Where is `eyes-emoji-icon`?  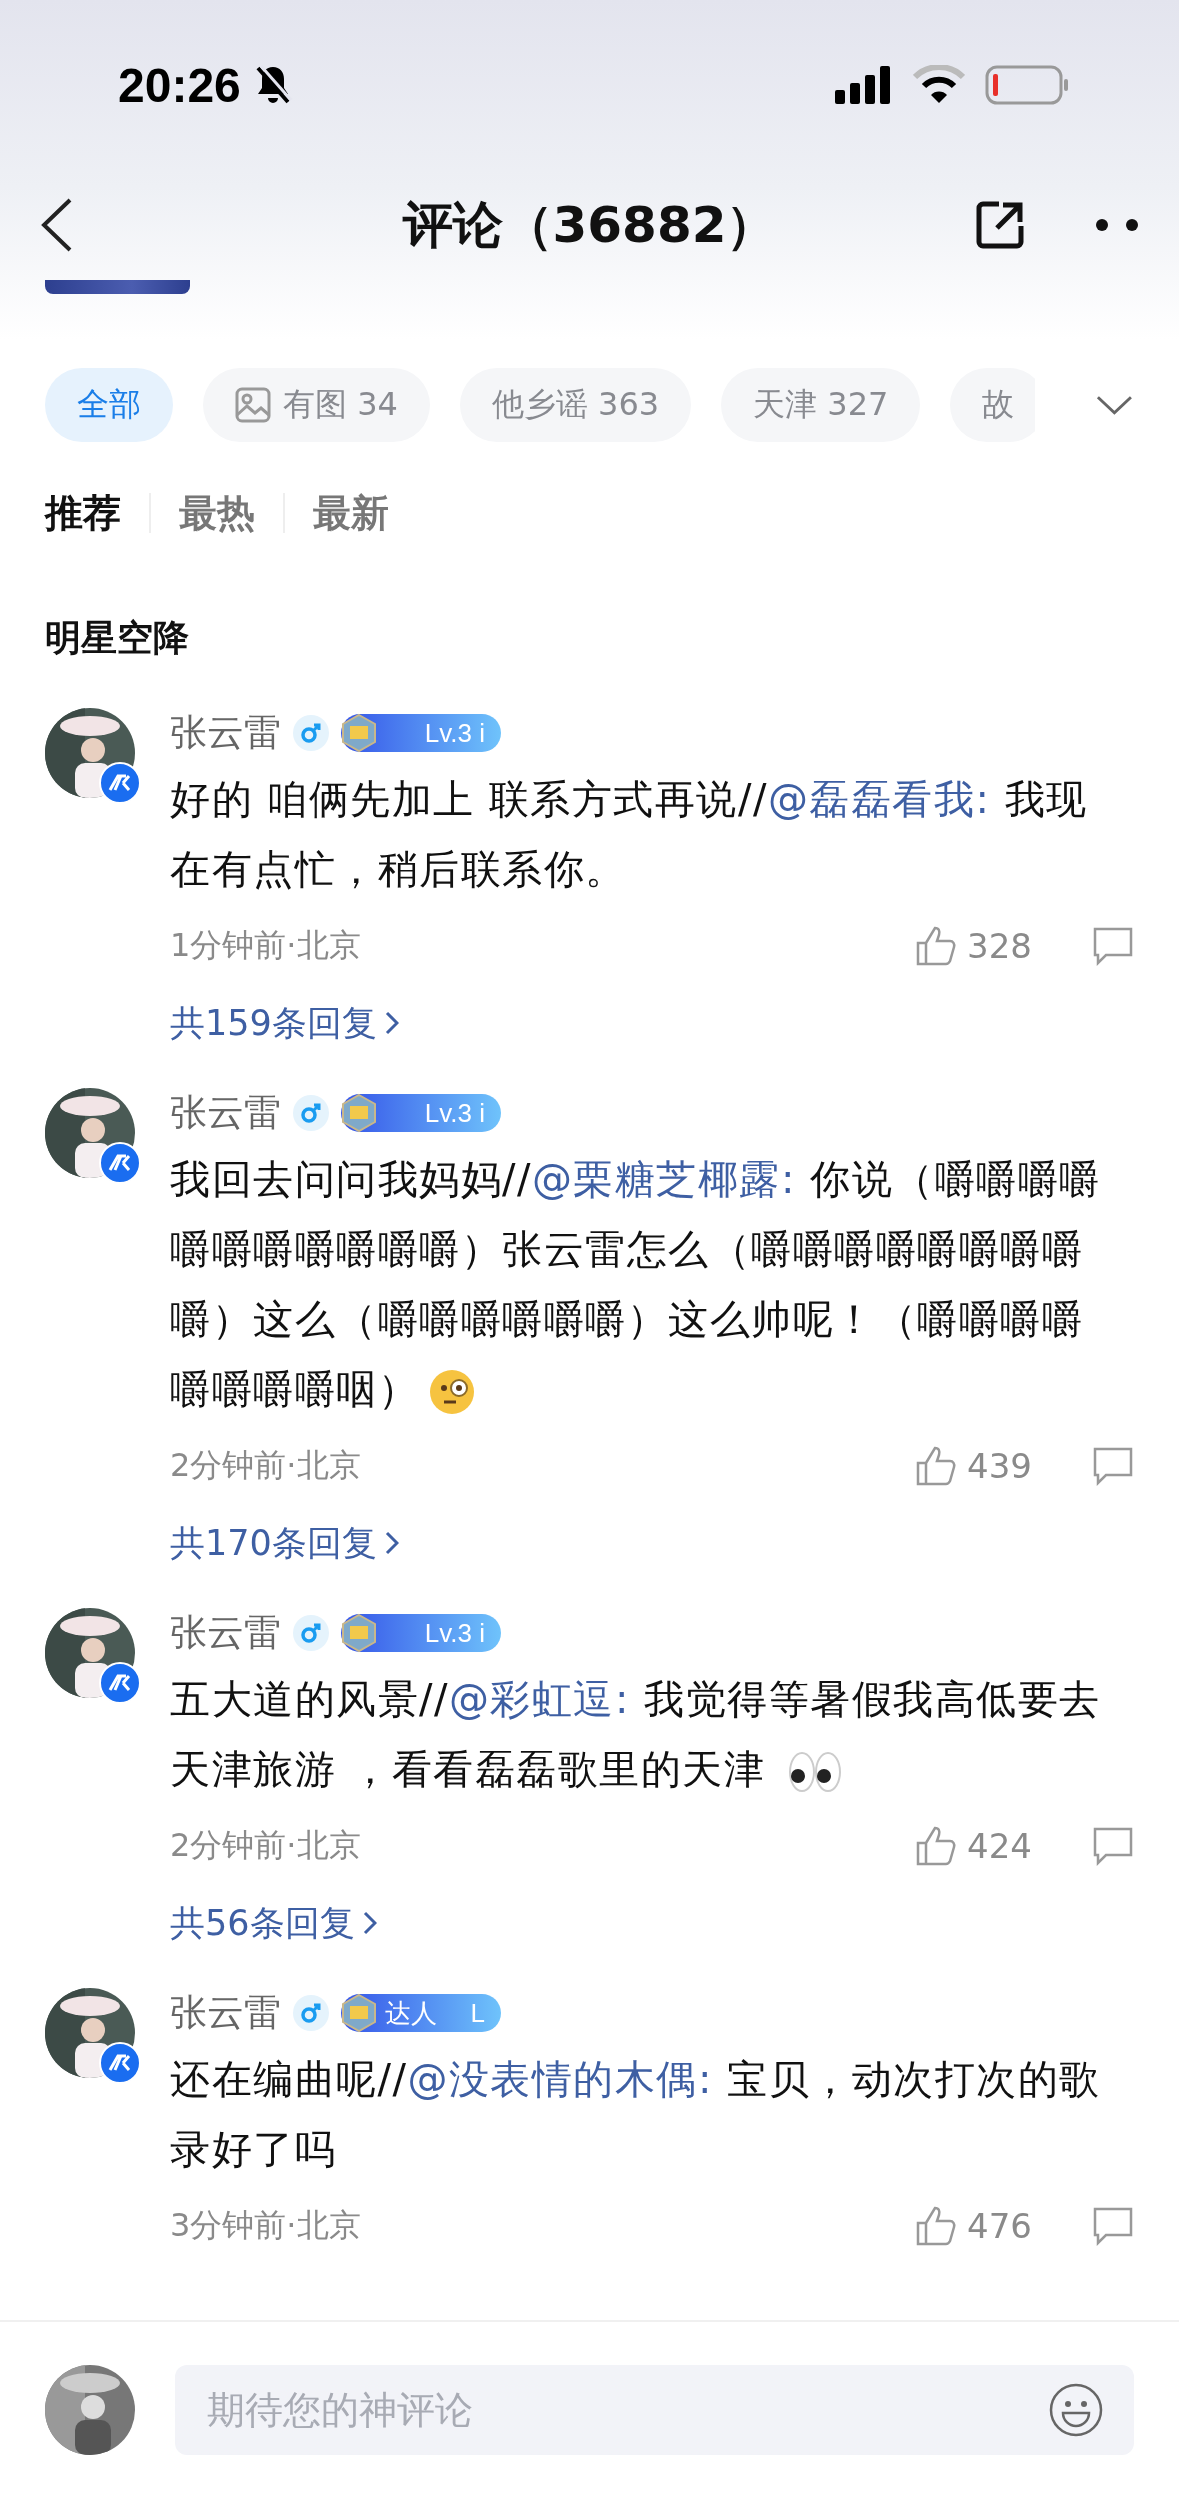
eyes-emoji-icon is located at coordinates (815, 1772).